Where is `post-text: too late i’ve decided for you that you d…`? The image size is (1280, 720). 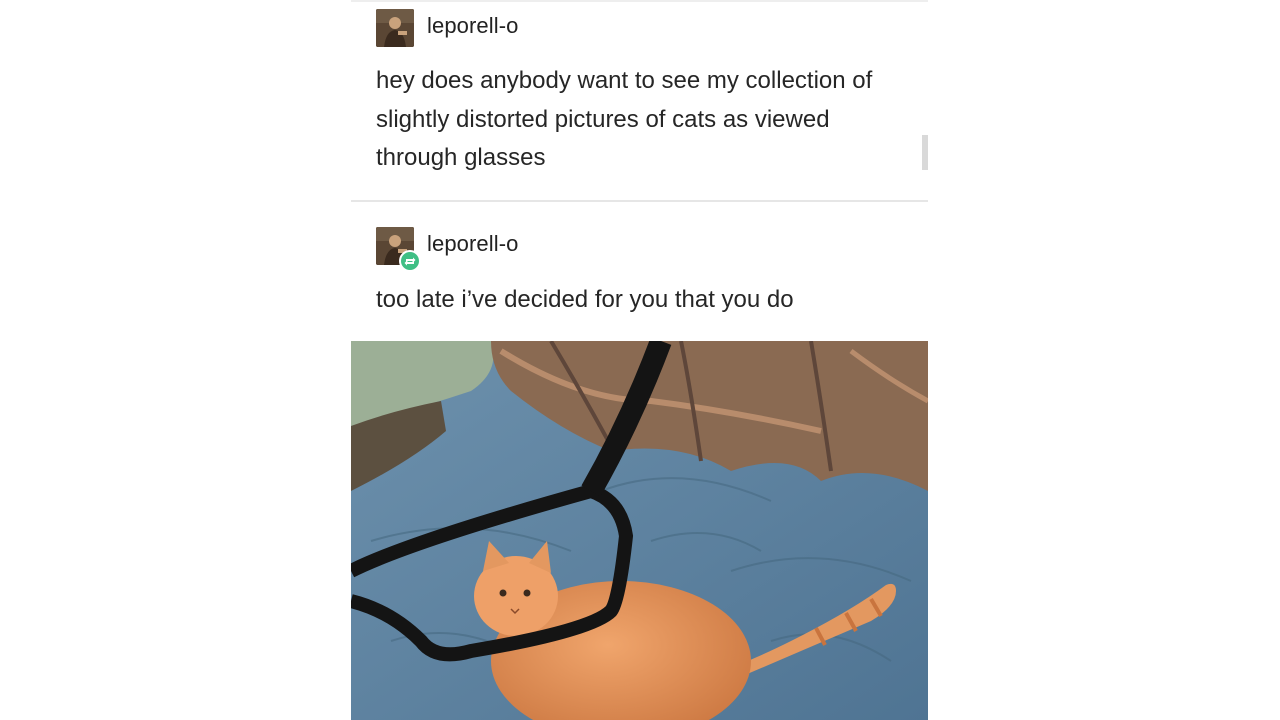 post-text: too late i’ve decided for you that you d… is located at coordinates (585, 299).